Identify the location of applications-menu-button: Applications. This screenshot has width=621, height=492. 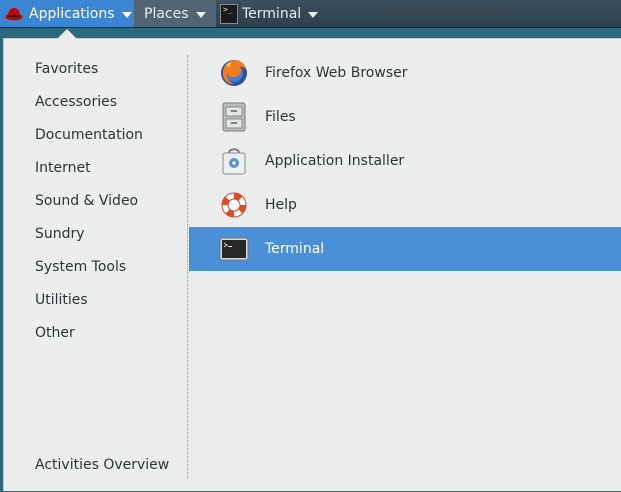
(67, 13).